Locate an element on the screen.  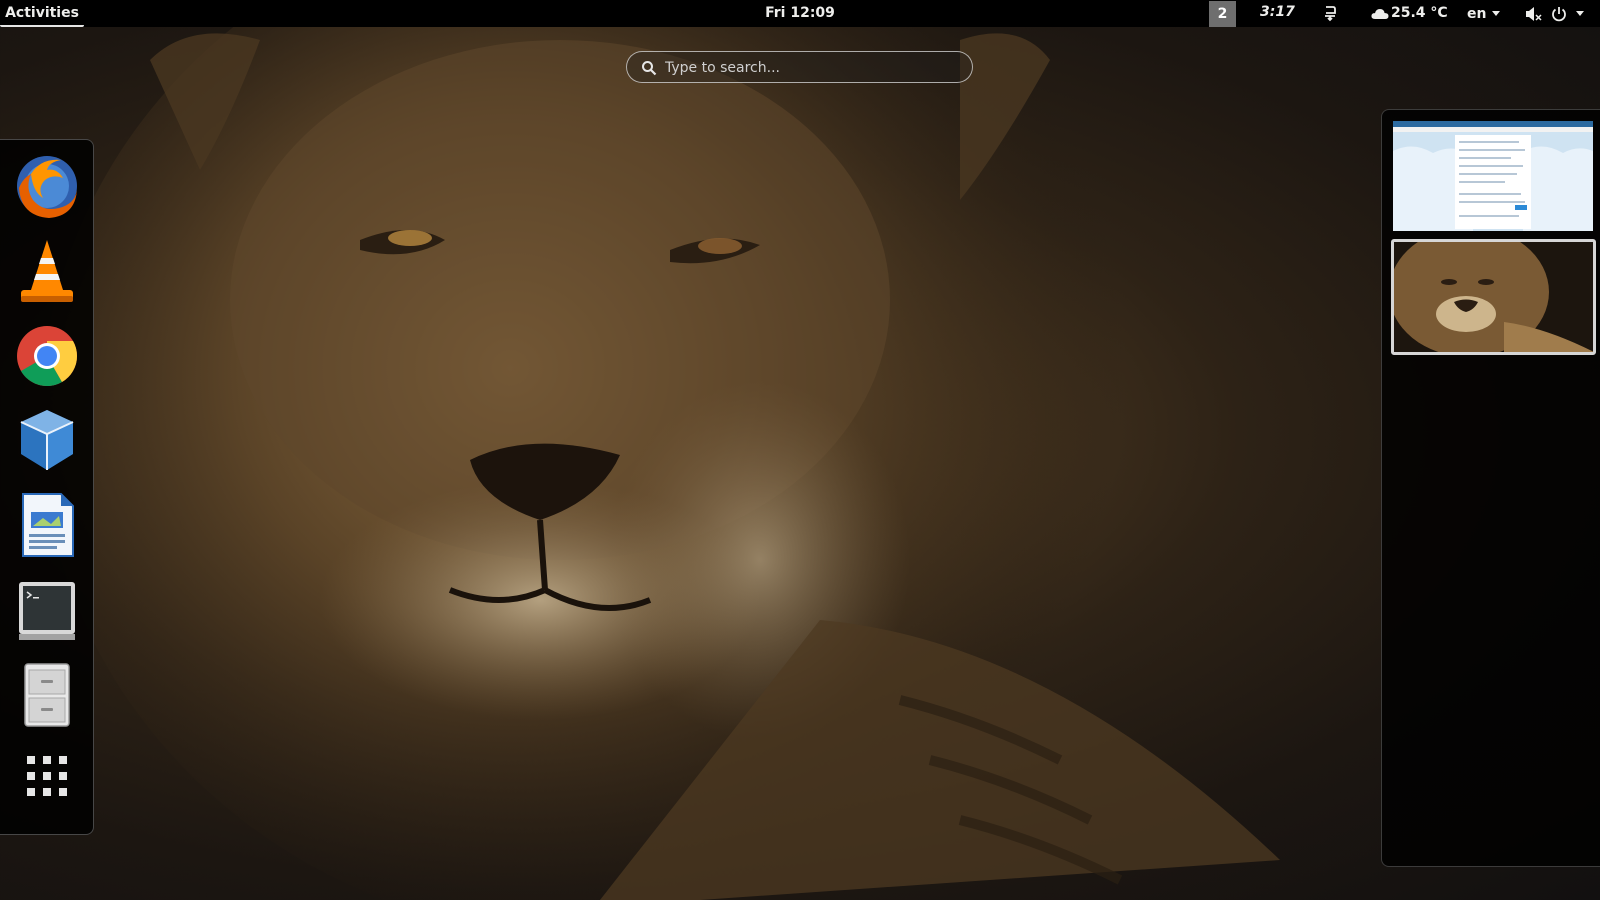
terminal-icon is located at coordinates (47, 611).